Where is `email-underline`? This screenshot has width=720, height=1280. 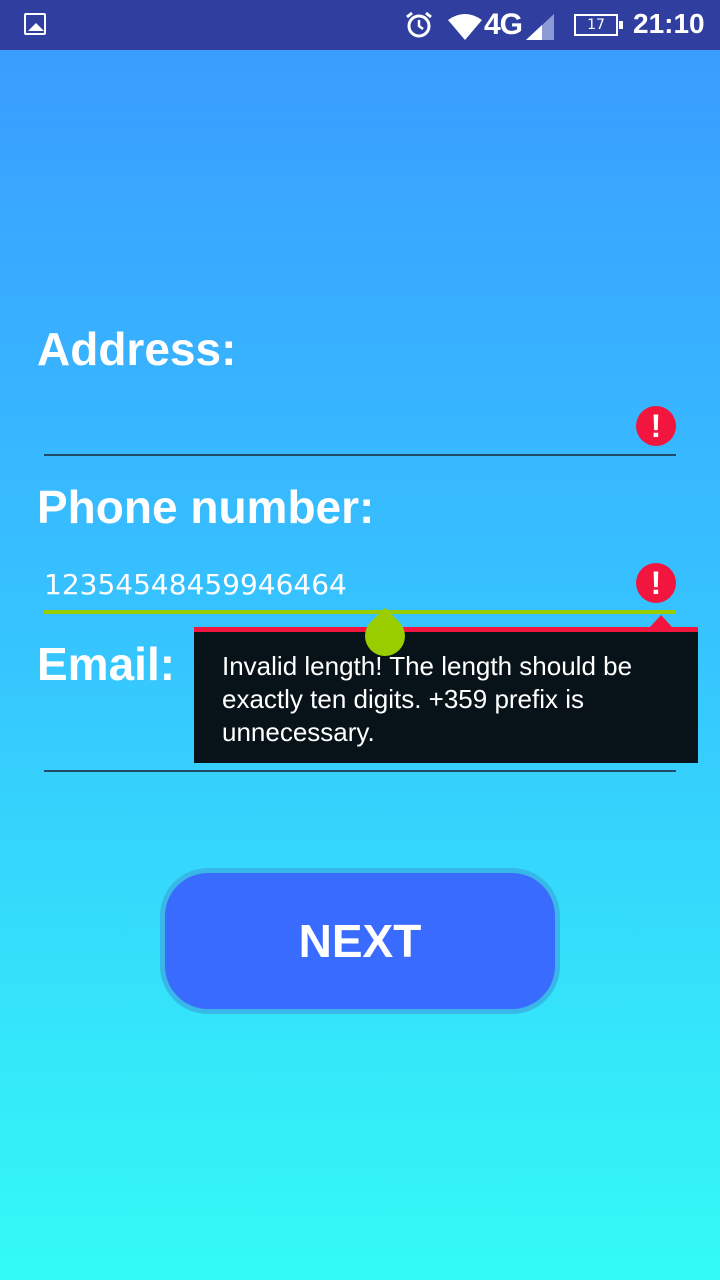 email-underline is located at coordinates (360, 771).